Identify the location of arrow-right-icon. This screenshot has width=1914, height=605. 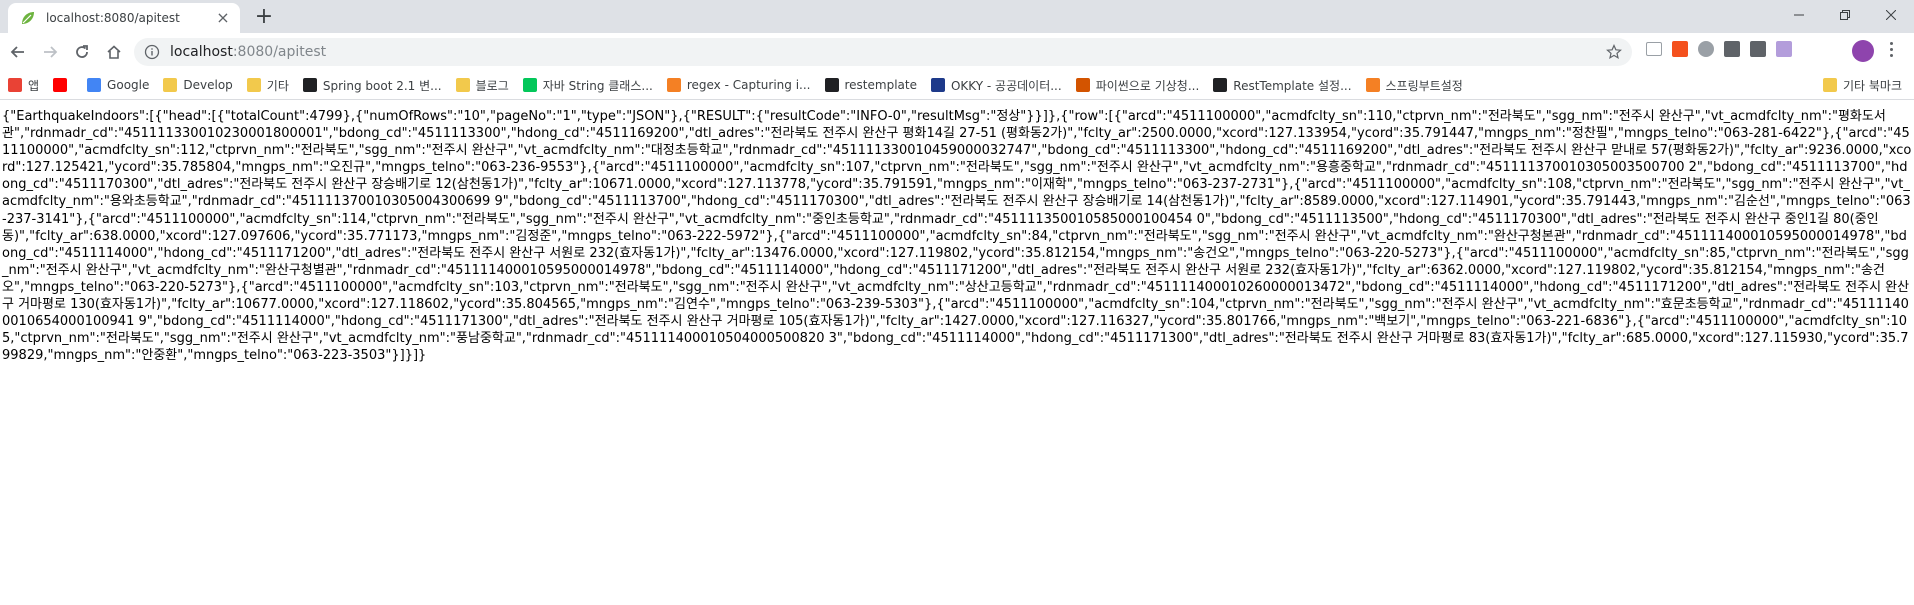
(51, 52).